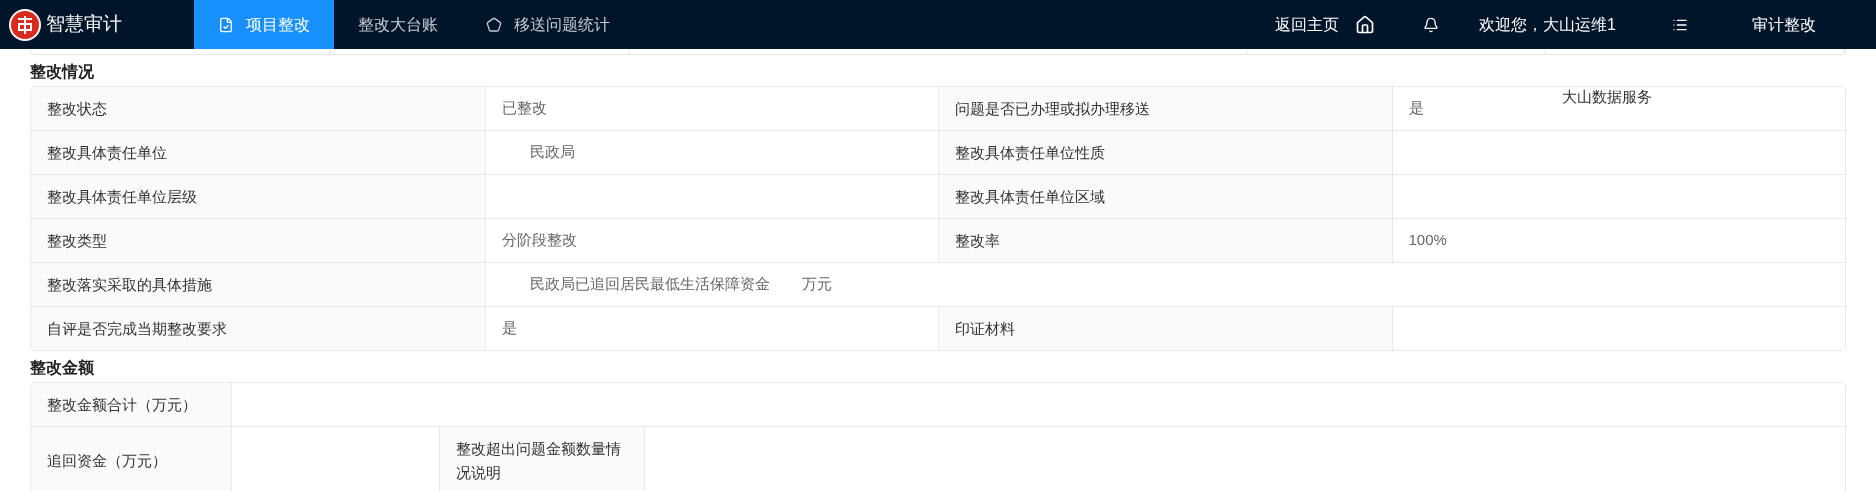 This screenshot has width=1876, height=491. Describe the element at coordinates (539, 461) in the screenshot. I see `field-label: 整改超出问题金额数量情况说明` at that location.